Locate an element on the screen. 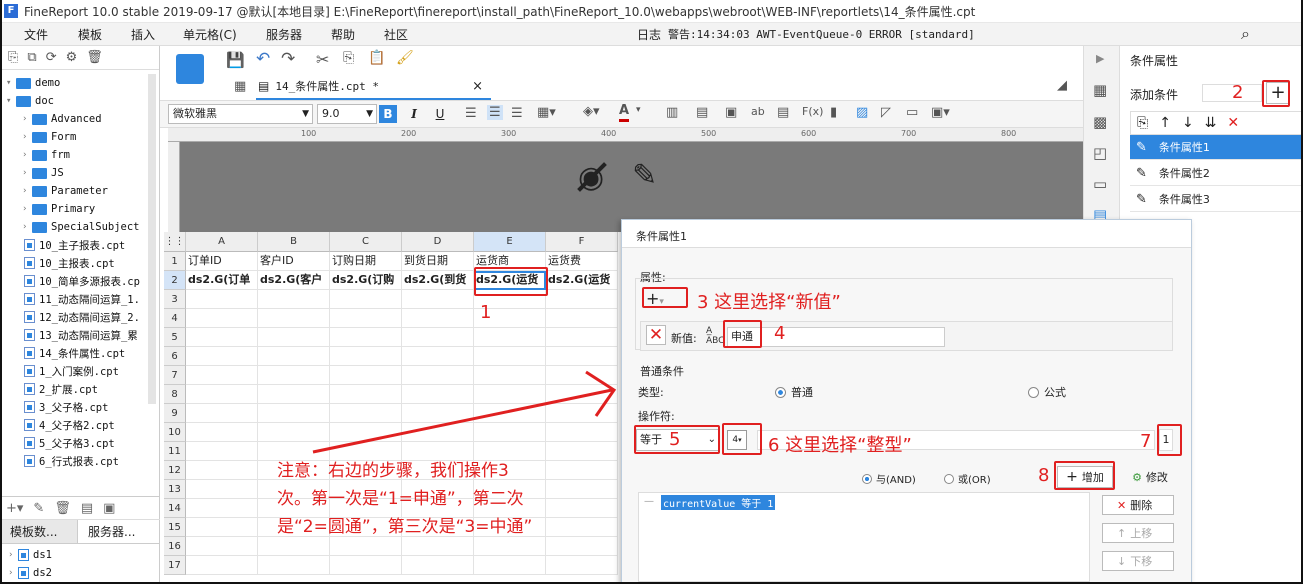  tree-folder: › Parameter is located at coordinates (65, 191).